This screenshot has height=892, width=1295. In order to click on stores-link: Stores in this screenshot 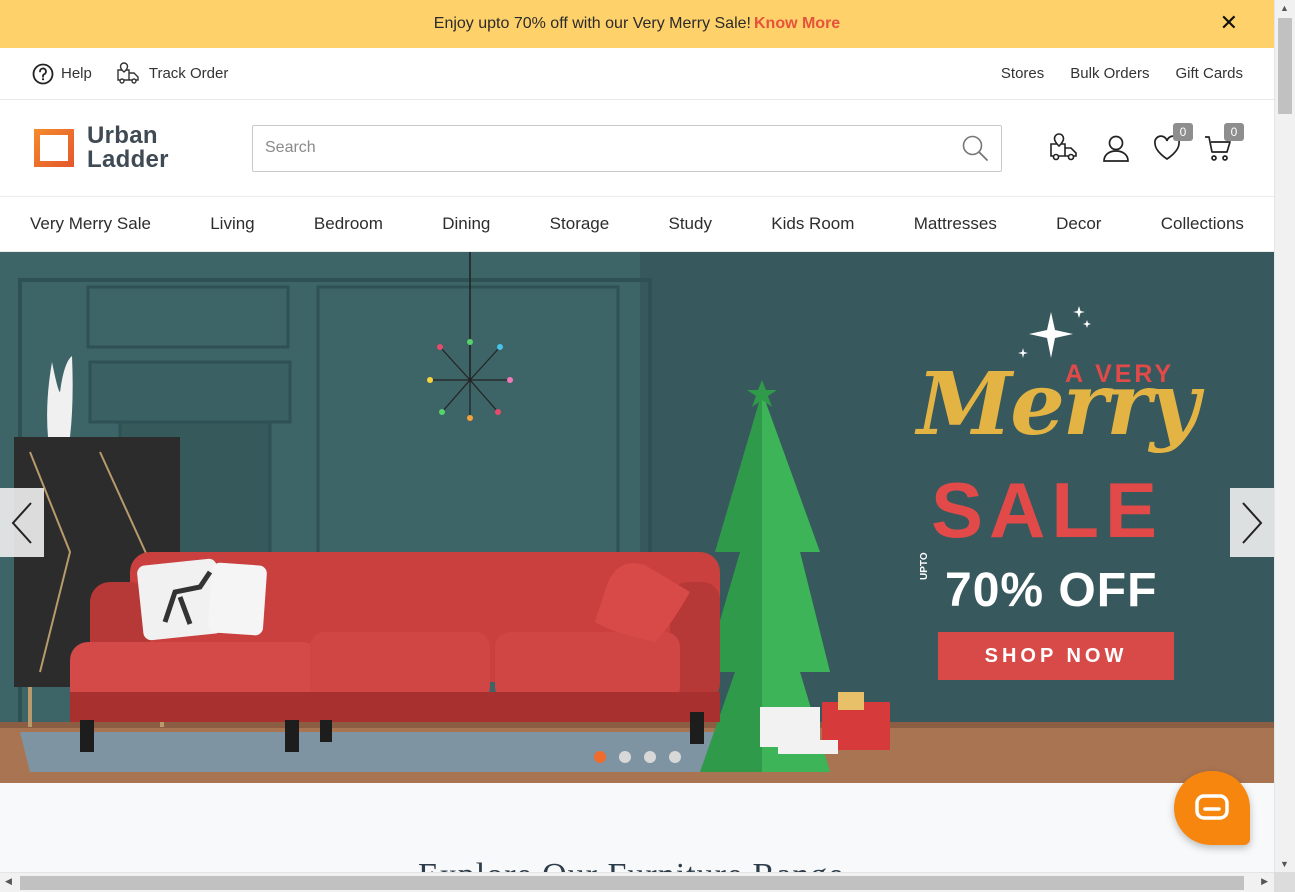, I will do `click(1022, 73)`.